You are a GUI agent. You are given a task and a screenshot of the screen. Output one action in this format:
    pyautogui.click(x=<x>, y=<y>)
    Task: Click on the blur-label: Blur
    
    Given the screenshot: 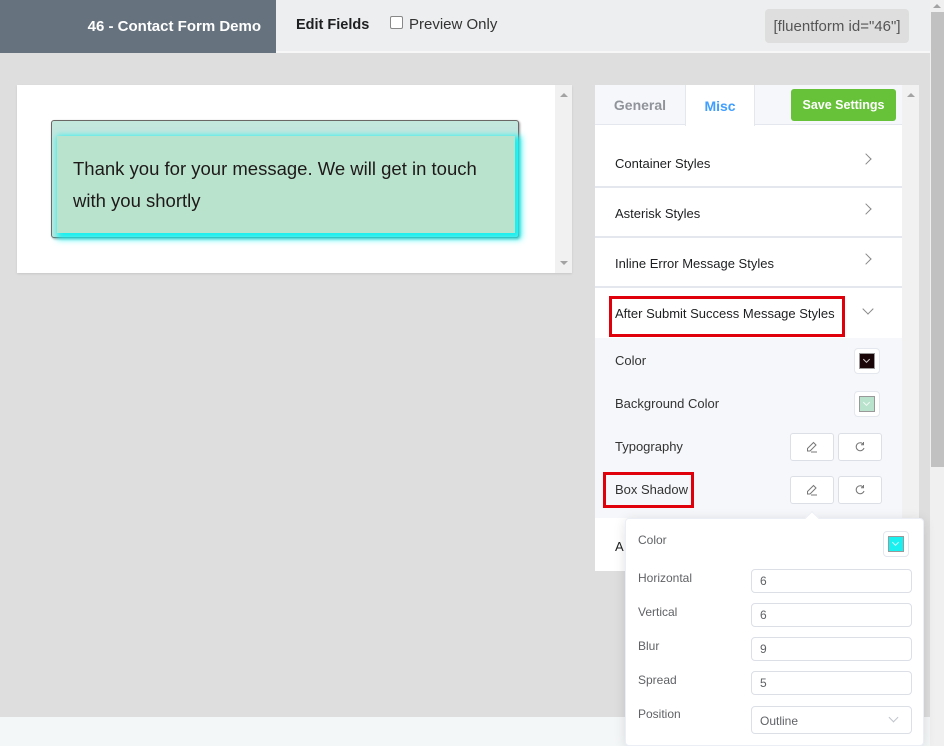 What is the action you would take?
    pyautogui.click(x=649, y=646)
    